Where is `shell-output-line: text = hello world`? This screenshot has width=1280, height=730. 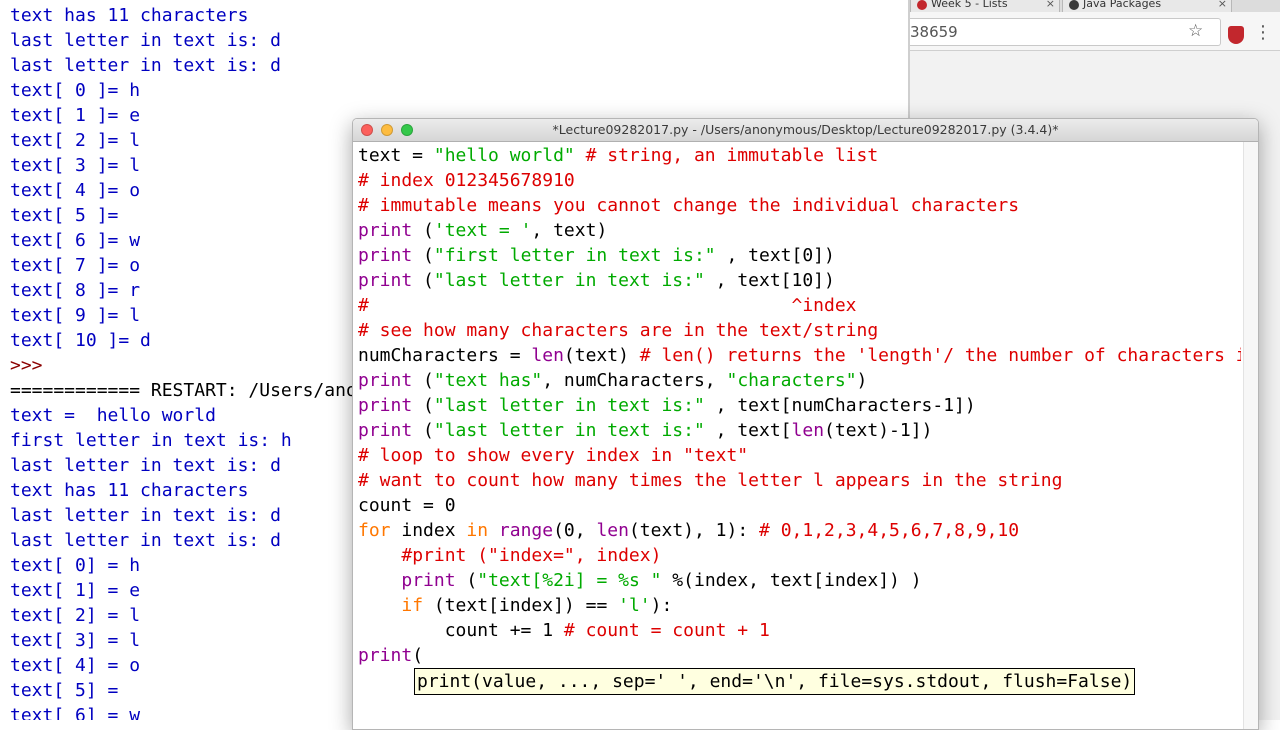
shell-output-line: text = hello world is located at coordinates (113, 415).